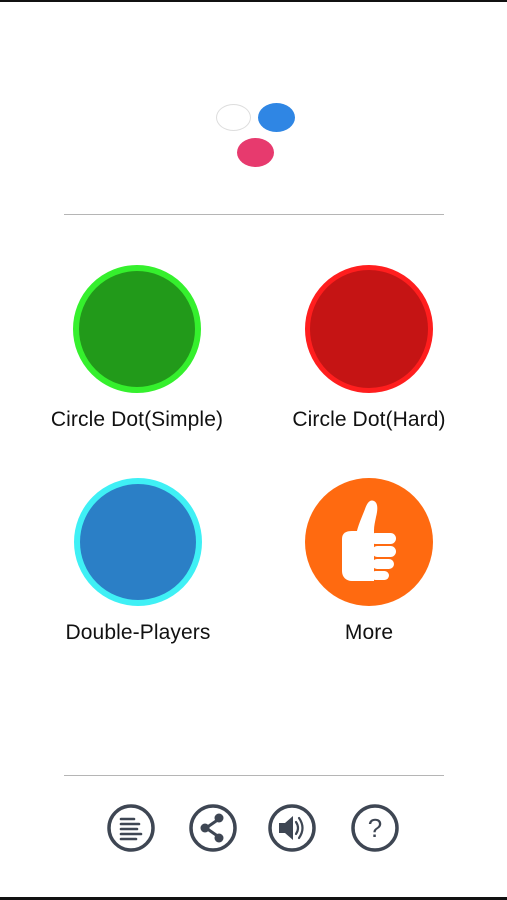 The width and height of the screenshot is (507, 900). Describe the element at coordinates (255, 152) in the screenshot. I see `logo-pink-dot` at that location.